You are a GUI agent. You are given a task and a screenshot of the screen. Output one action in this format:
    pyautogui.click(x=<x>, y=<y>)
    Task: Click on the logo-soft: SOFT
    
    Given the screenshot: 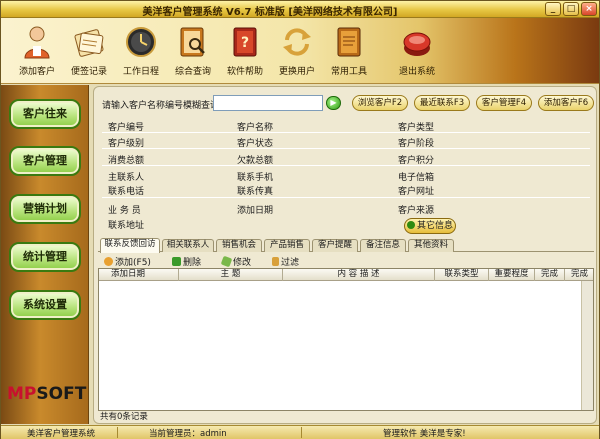 What is the action you would take?
    pyautogui.click(x=61, y=394)
    